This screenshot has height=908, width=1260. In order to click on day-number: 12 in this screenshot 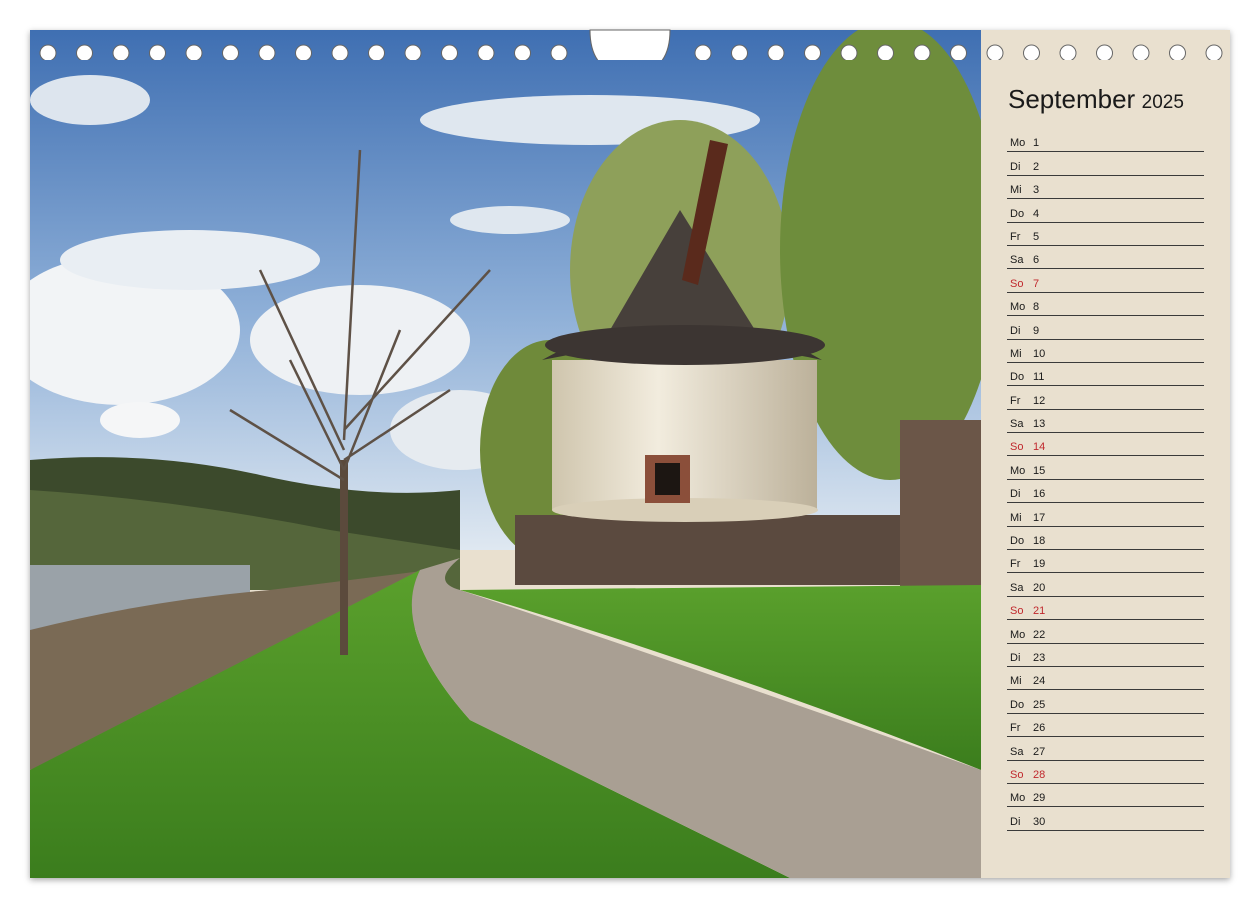, I will do `click(1039, 400)`.